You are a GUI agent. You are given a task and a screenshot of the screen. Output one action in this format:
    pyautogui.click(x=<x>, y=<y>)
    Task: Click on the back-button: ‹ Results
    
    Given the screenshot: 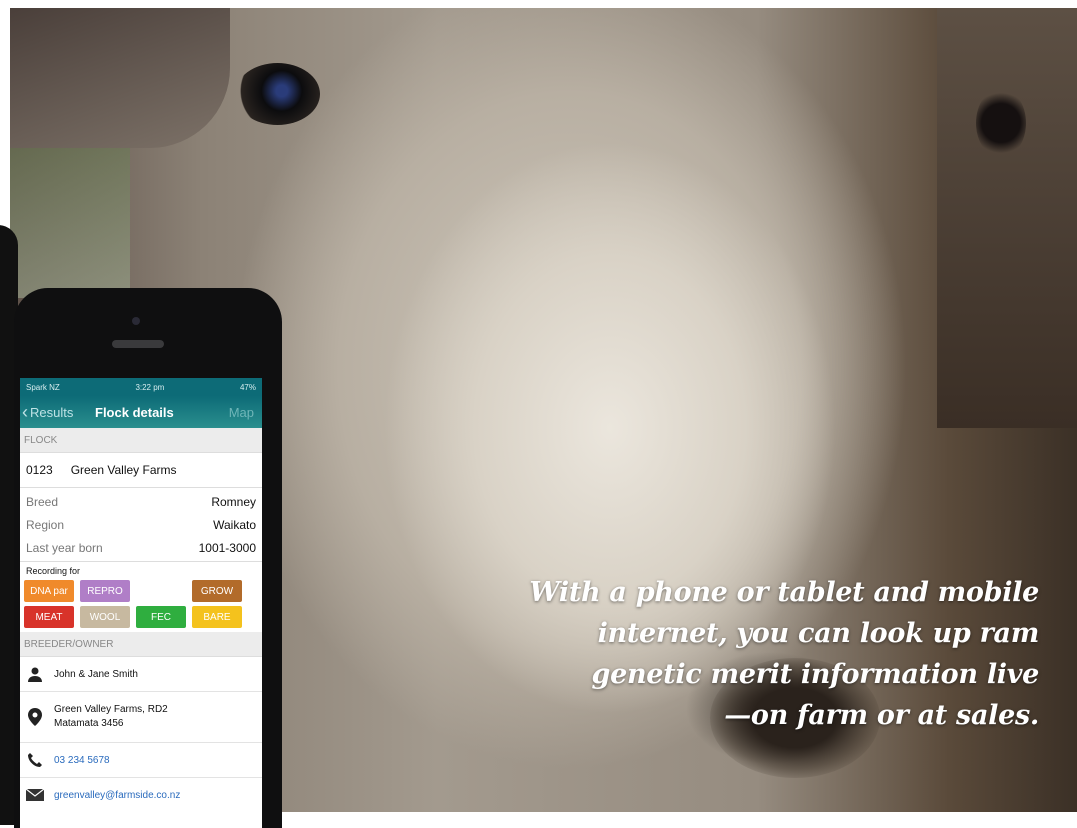 What is the action you would take?
    pyautogui.click(x=47, y=412)
    